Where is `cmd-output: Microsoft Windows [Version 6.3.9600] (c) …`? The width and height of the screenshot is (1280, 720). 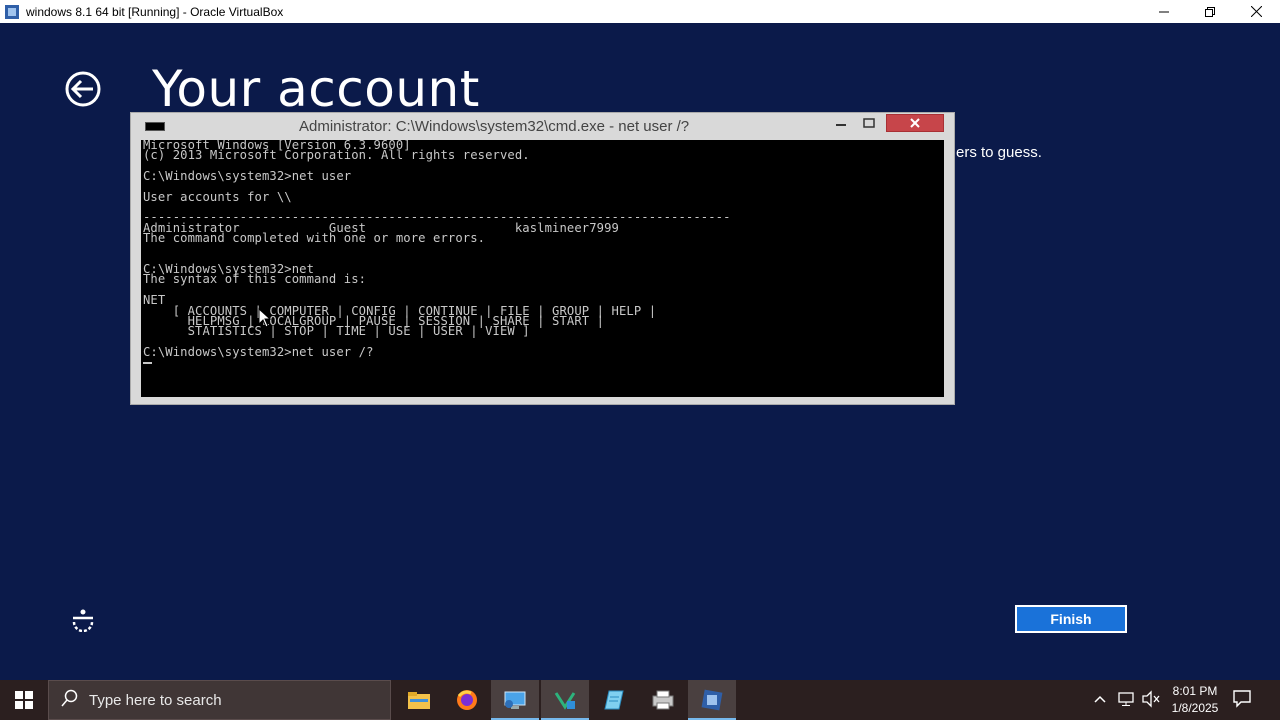
cmd-output: Microsoft Windows [Version 6.3.9600] (c) … is located at coordinates (437, 249).